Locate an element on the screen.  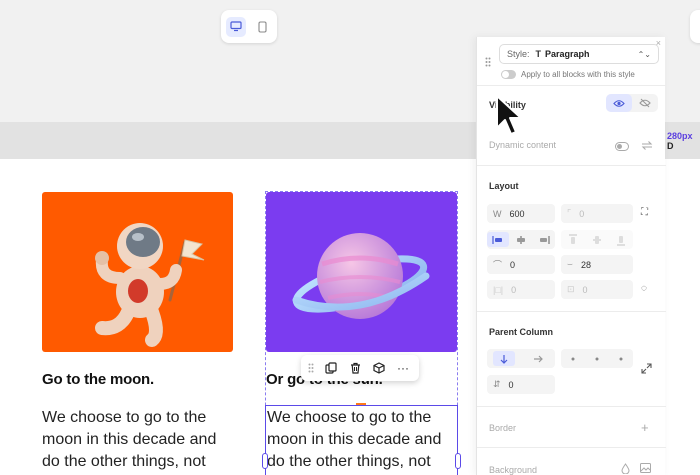
visibility-toggle is located at coordinates (632, 103).